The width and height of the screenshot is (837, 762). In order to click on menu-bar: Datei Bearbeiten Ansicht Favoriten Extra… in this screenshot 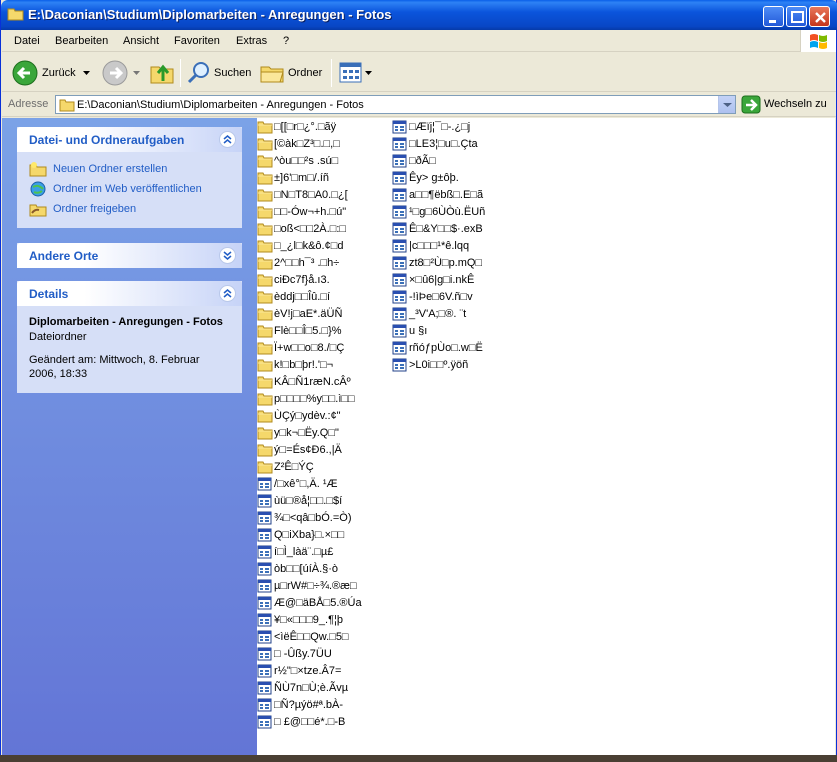, I will do `click(419, 41)`.